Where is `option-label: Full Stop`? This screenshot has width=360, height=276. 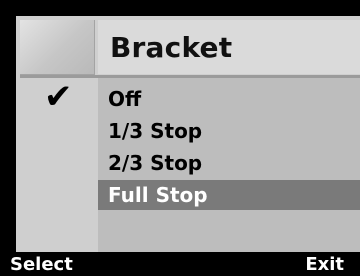
option-label: Full Stop is located at coordinates (158, 195).